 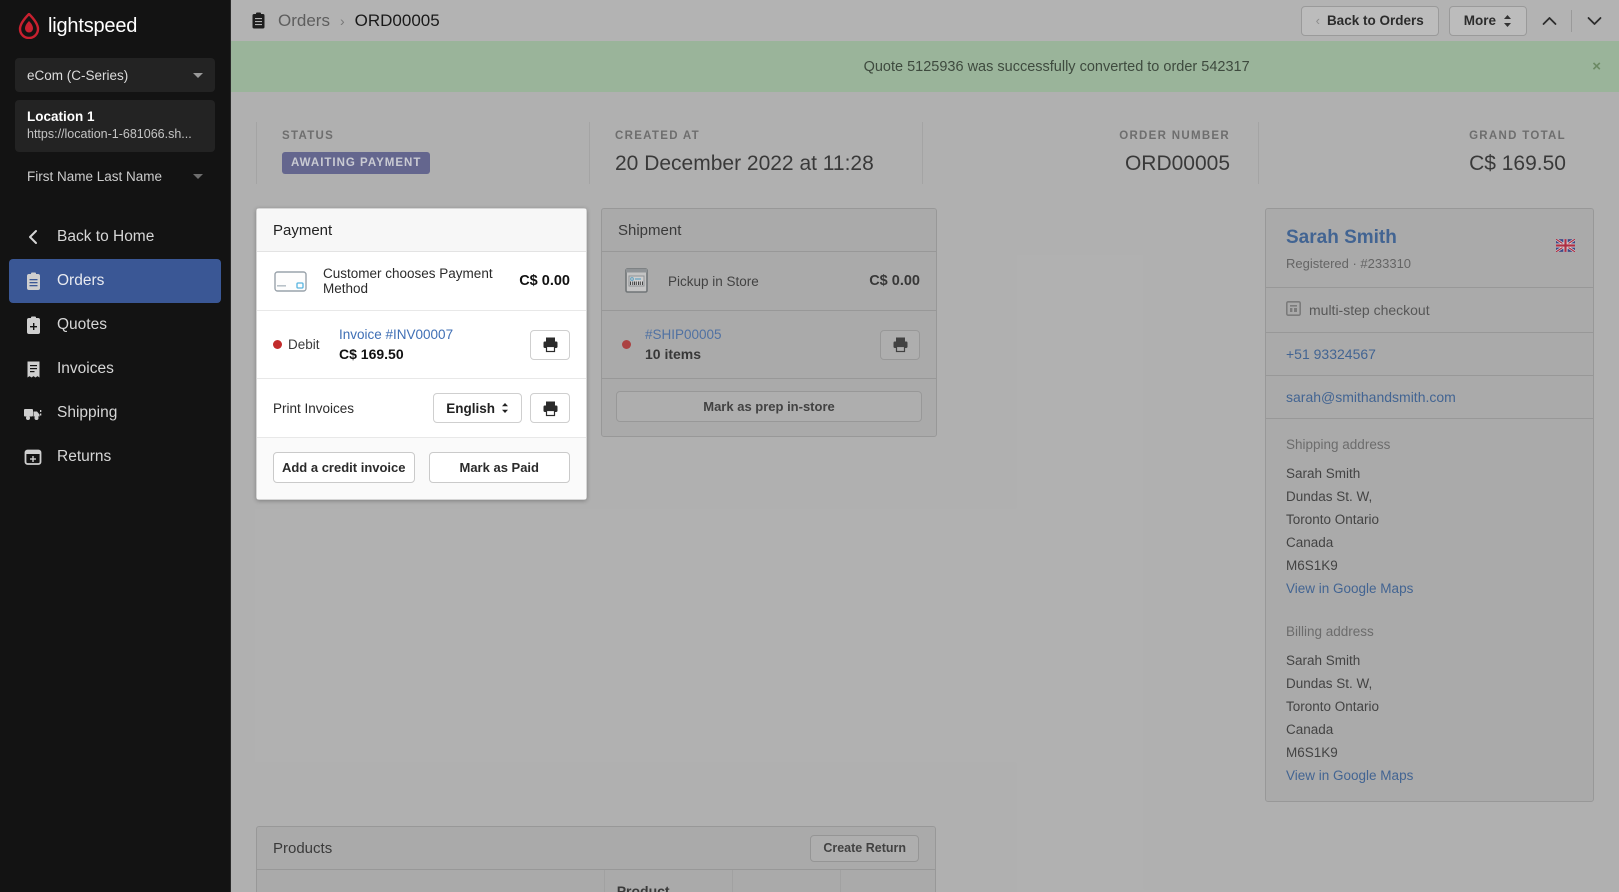 I want to click on billing-address-line: Canada, so click(x=1310, y=729).